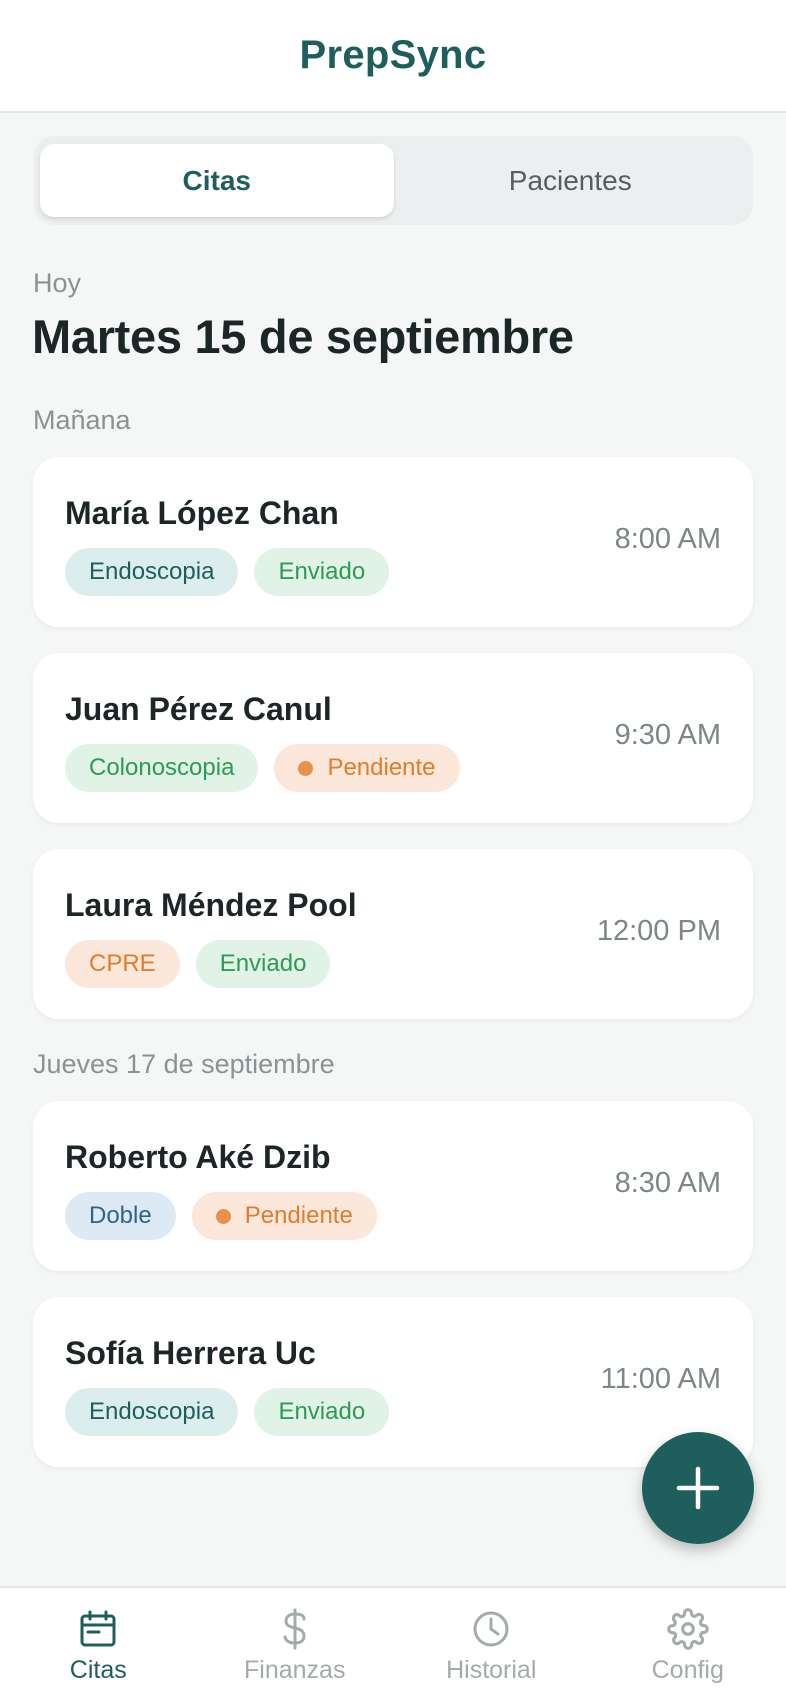 This screenshot has width=786, height=1704. Describe the element at coordinates (667, 735) in the screenshot. I see `appointment-time: 9:30 AM` at that location.